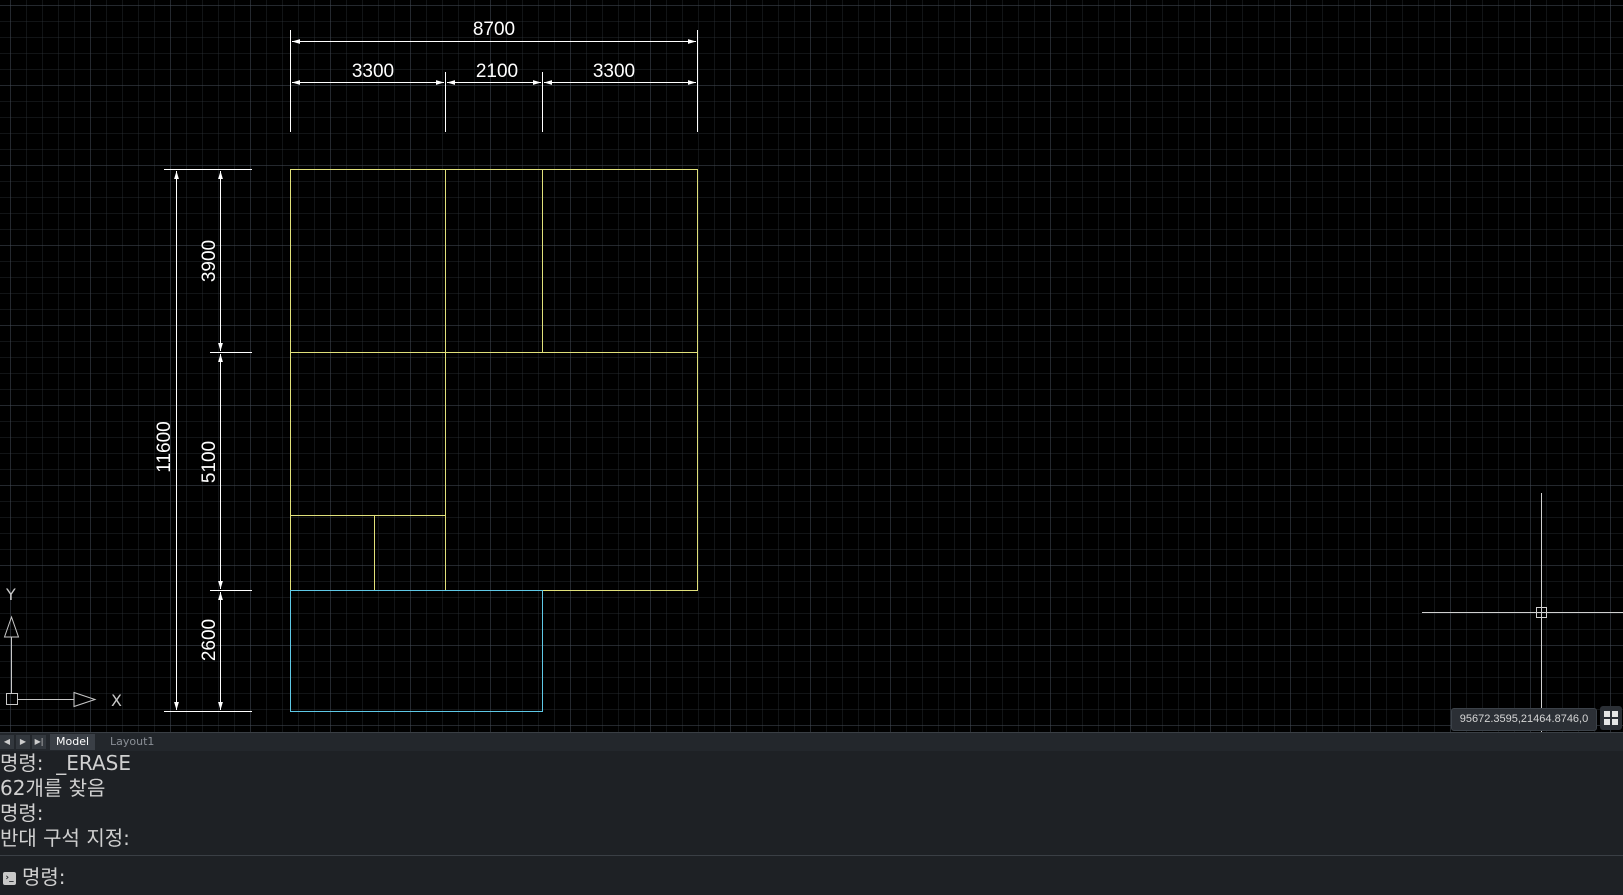 The width and height of the screenshot is (1623, 895). Describe the element at coordinates (811, 803) in the screenshot. I see `command-history: 명령: _ERASE 62개를 찾음 명령: 반대 구석 지정:` at that location.